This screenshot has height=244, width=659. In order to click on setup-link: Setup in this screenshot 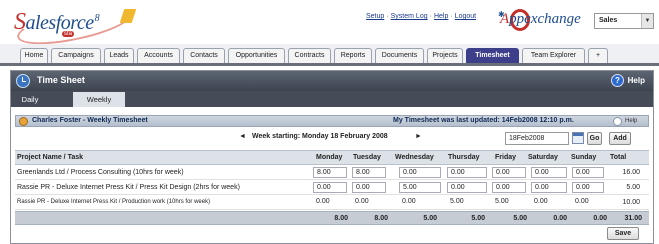, I will do `click(375, 16)`.